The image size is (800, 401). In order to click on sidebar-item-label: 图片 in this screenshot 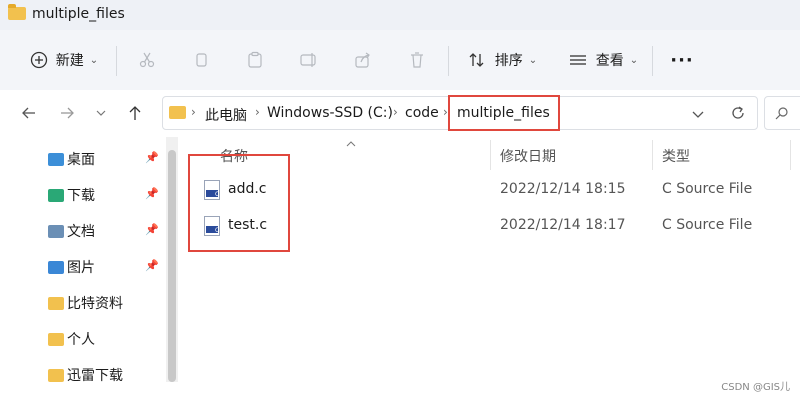, I will do `click(81, 268)`.